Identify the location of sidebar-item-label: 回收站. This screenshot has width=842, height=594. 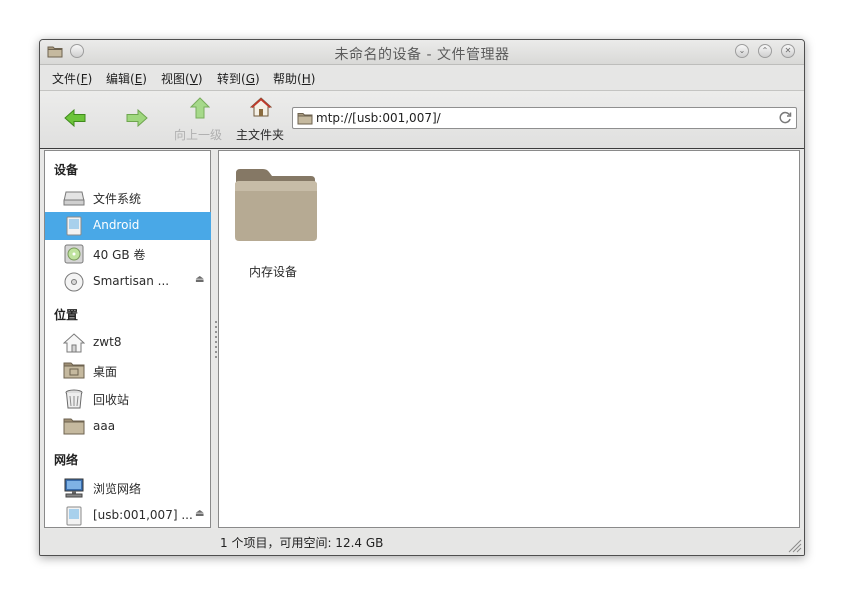
(111, 400).